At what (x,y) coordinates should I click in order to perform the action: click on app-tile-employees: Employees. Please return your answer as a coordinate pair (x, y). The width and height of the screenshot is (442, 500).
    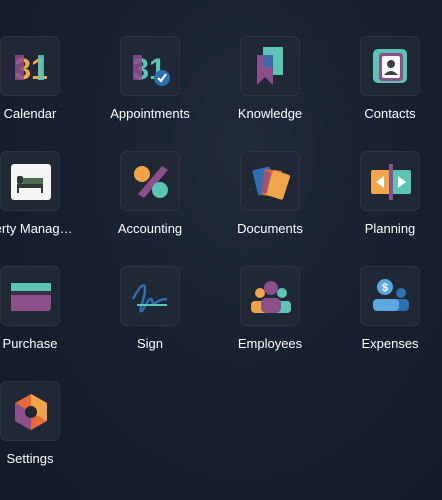
    Looking at the image, I should click on (270, 323).